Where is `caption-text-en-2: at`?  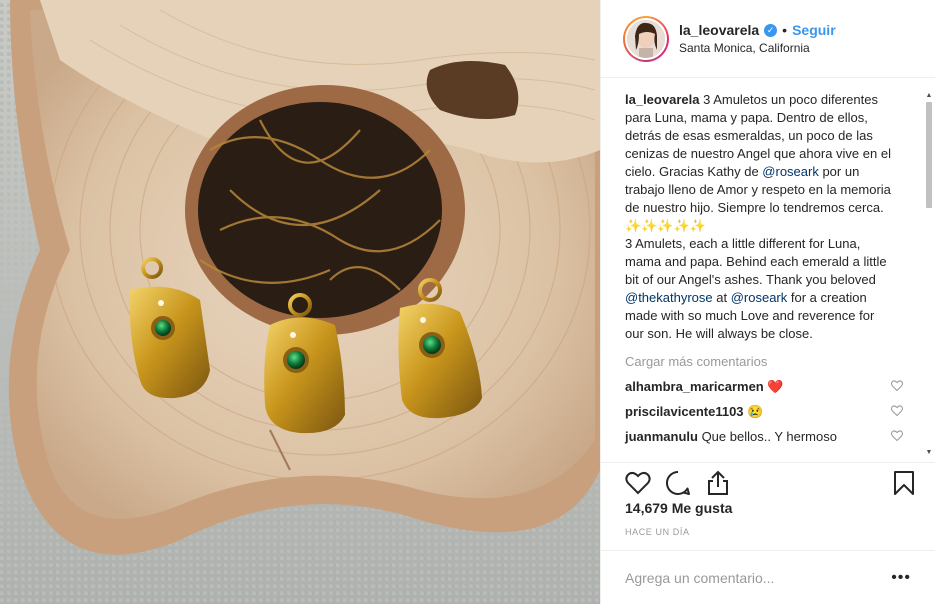 caption-text-en-2: at is located at coordinates (721, 297).